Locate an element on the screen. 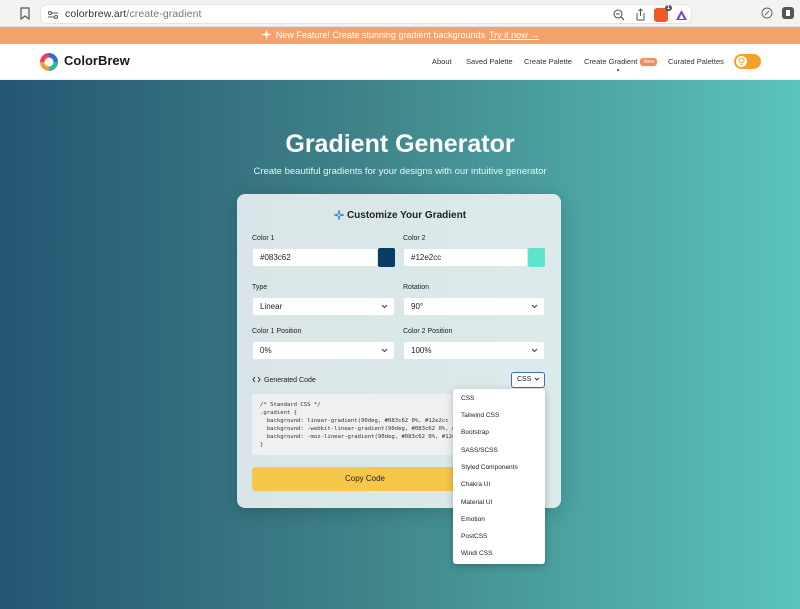 The height and width of the screenshot is (609, 800). leo-ai-icon is located at coordinates (767, 13).